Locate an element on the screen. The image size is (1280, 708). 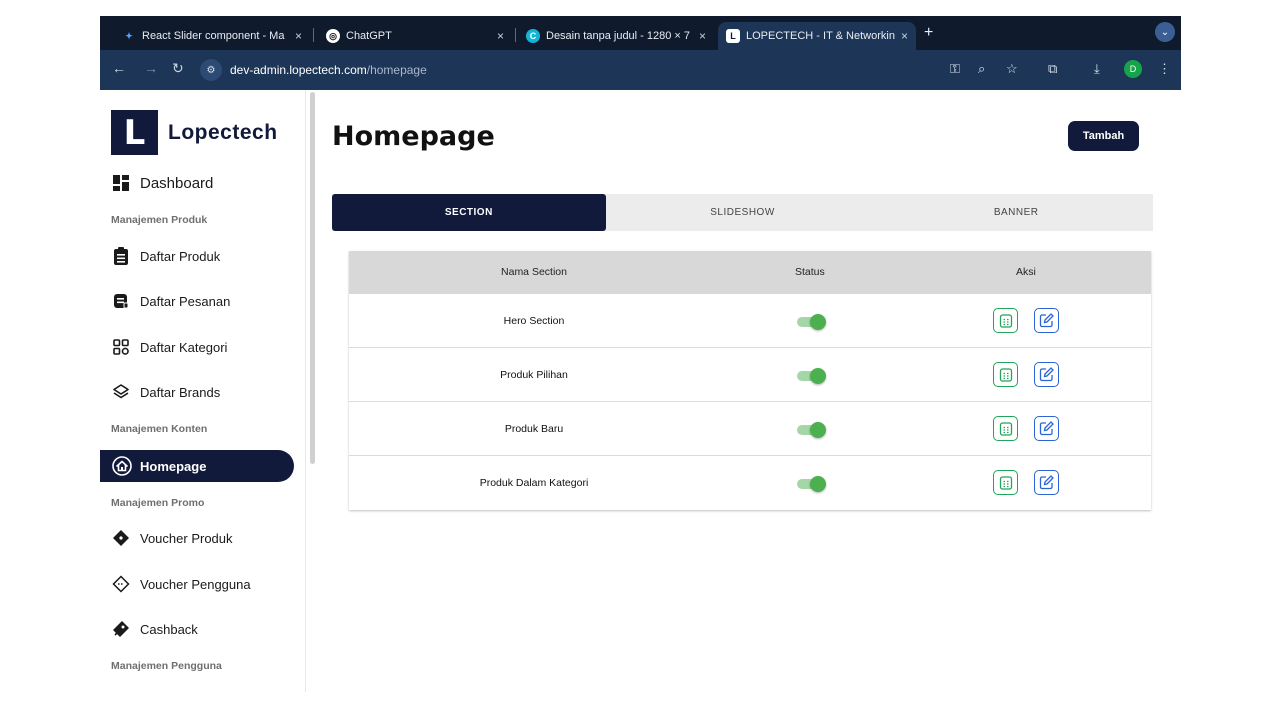
table-row: Produk Dalam Kategori is located at coordinates (750, 483).